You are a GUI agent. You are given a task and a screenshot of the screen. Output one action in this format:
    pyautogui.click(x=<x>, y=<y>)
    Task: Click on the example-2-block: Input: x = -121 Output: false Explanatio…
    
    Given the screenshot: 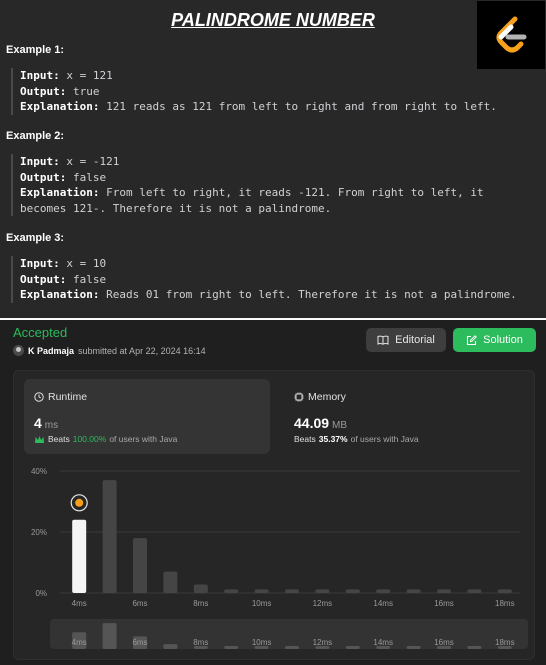 What is the action you would take?
    pyautogui.click(x=271, y=185)
    